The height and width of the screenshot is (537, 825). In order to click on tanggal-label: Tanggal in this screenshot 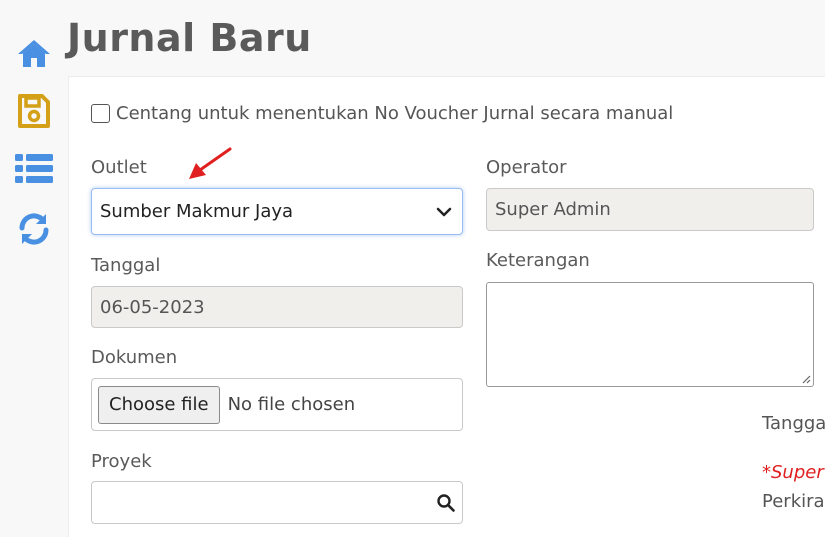, I will do `click(126, 265)`.